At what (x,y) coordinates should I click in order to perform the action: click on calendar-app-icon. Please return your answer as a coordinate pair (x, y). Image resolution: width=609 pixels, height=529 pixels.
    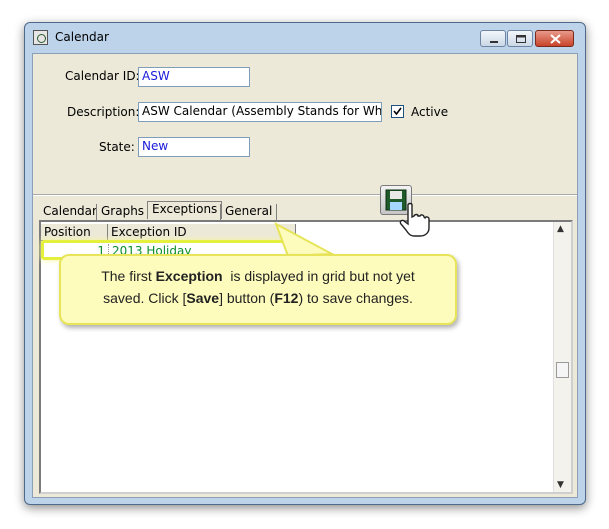
    Looking at the image, I should click on (40, 37).